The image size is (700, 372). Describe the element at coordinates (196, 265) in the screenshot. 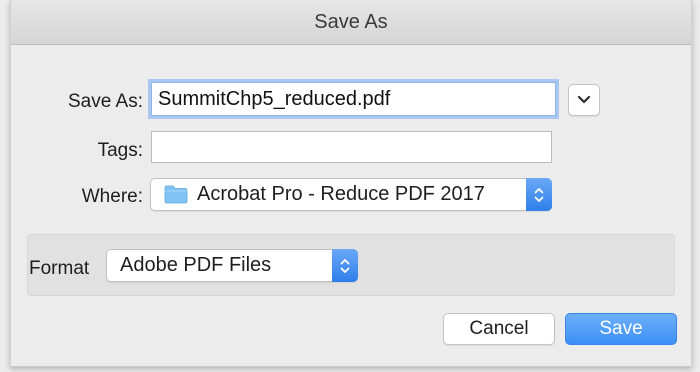

I see `format-value: Adobe PDF Files` at that location.